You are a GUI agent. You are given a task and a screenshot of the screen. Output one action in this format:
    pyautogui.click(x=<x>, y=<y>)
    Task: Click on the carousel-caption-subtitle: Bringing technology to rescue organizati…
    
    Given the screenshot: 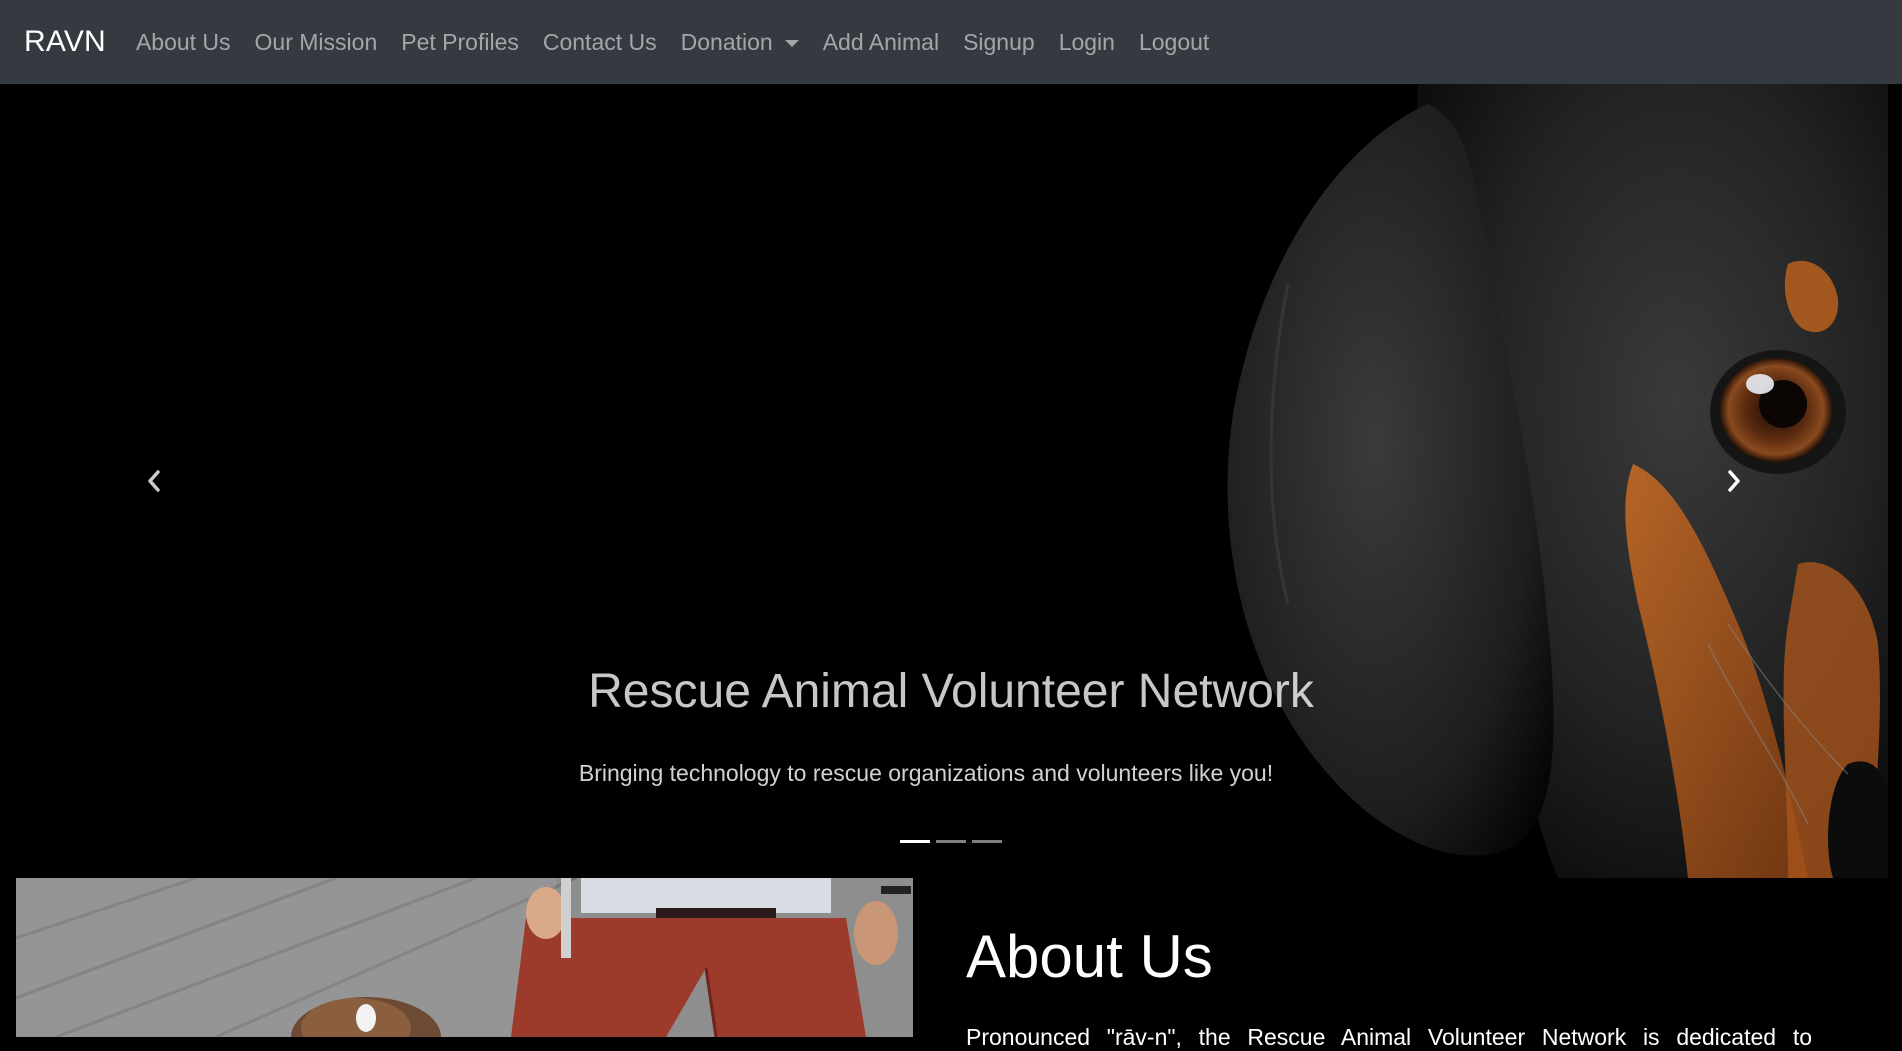 What is the action you would take?
    pyautogui.click(x=926, y=773)
    